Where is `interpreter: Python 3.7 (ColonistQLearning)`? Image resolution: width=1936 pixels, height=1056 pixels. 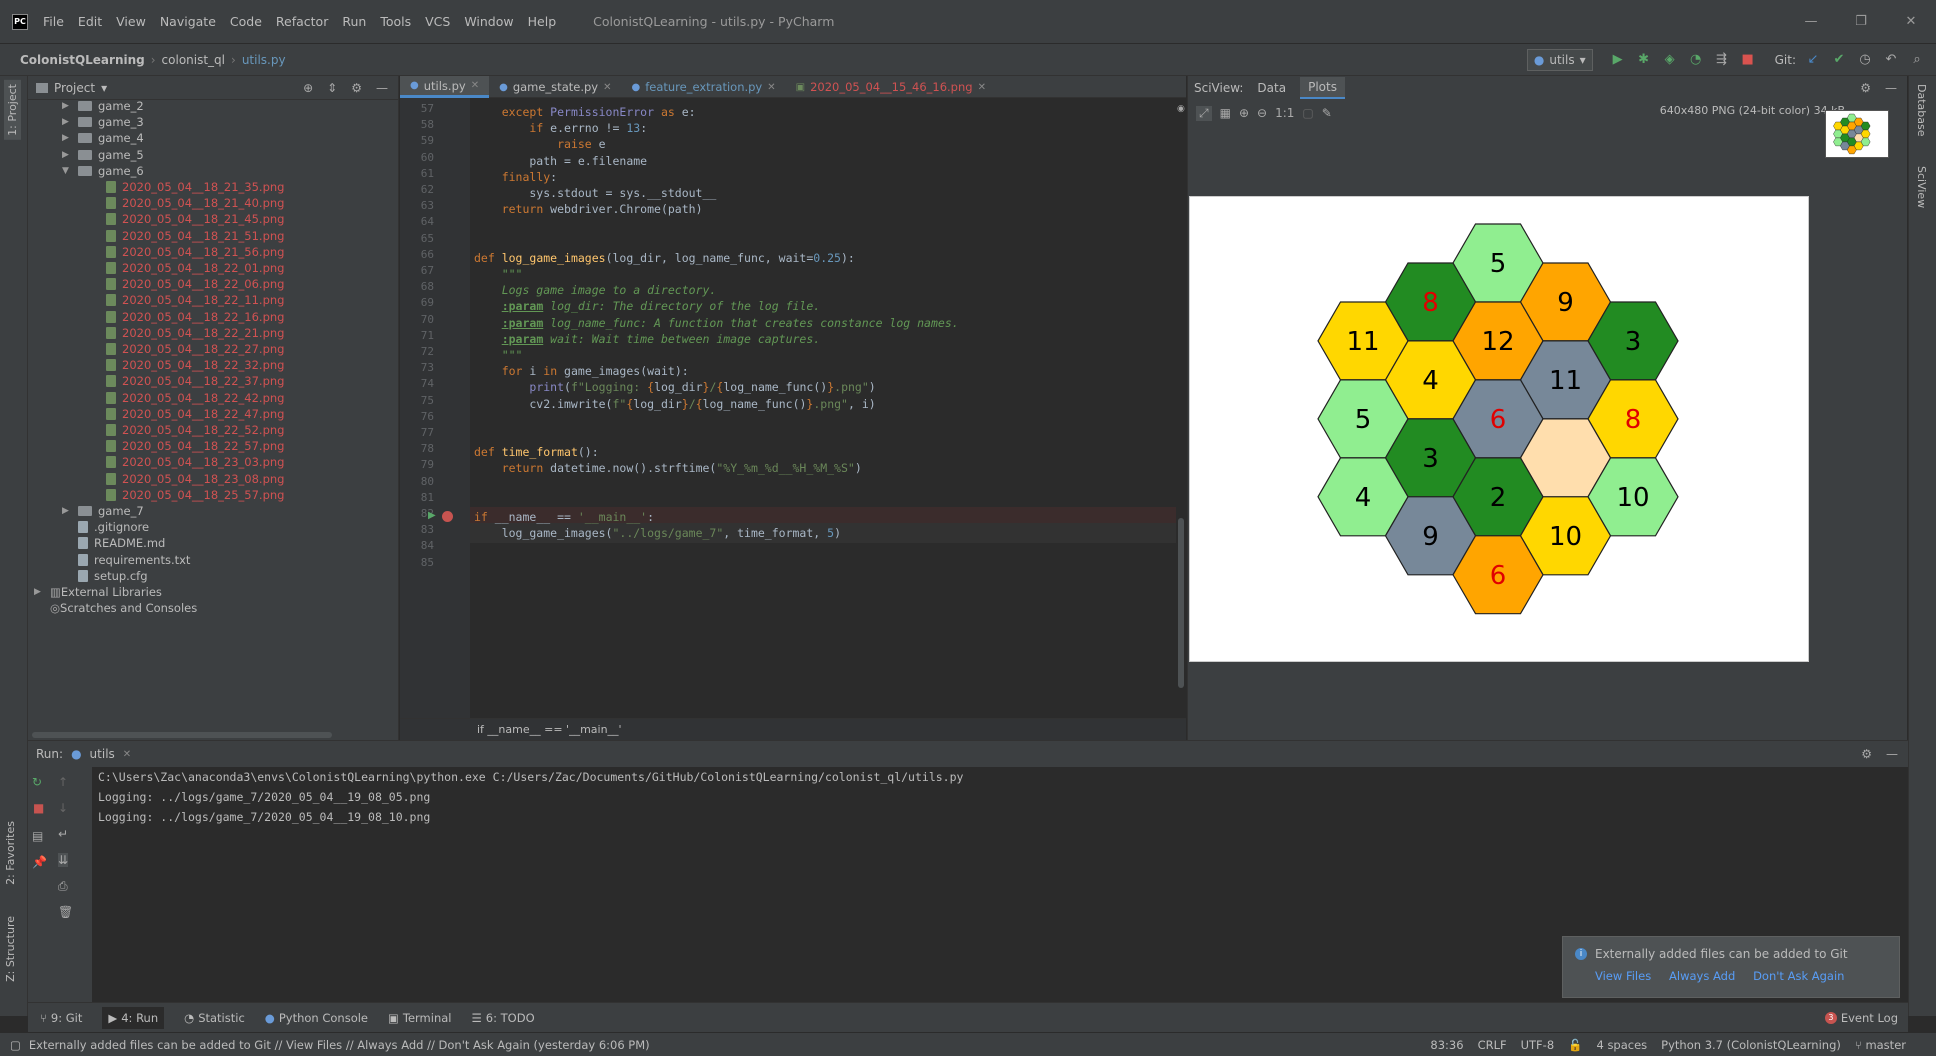 interpreter: Python 3.7 (ColonistQLearning) is located at coordinates (1751, 1045).